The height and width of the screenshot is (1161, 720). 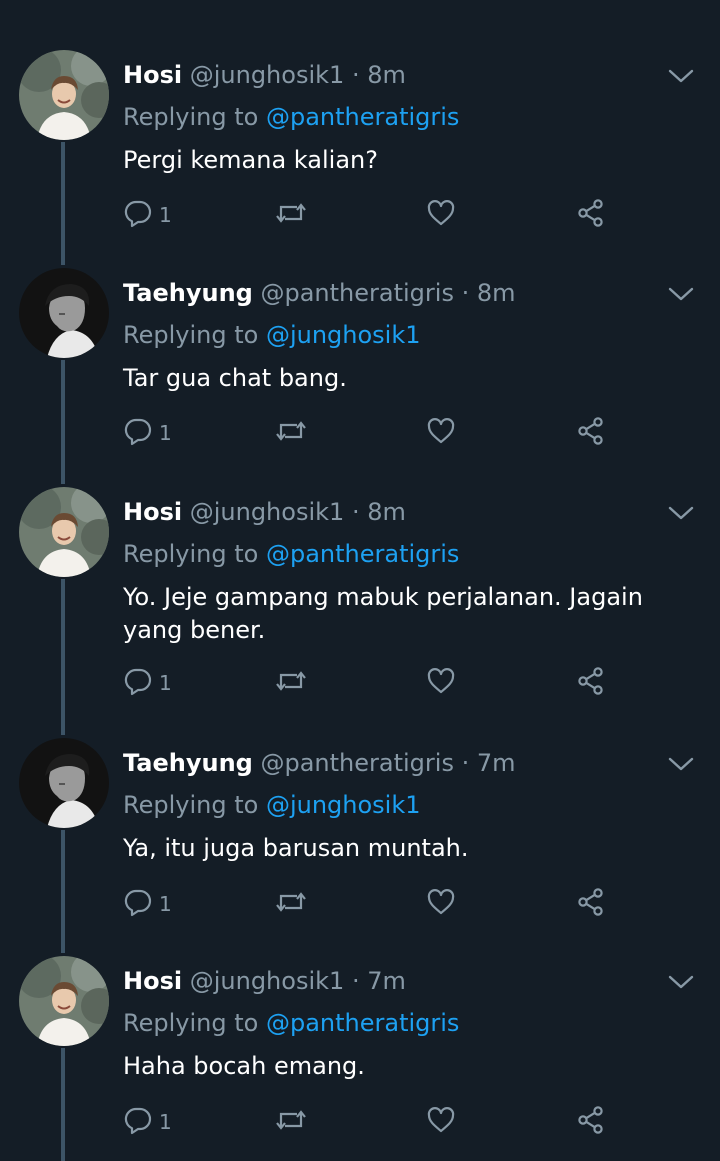 I want to click on tweet-text: Pergi kemana kalian?, so click(x=250, y=160).